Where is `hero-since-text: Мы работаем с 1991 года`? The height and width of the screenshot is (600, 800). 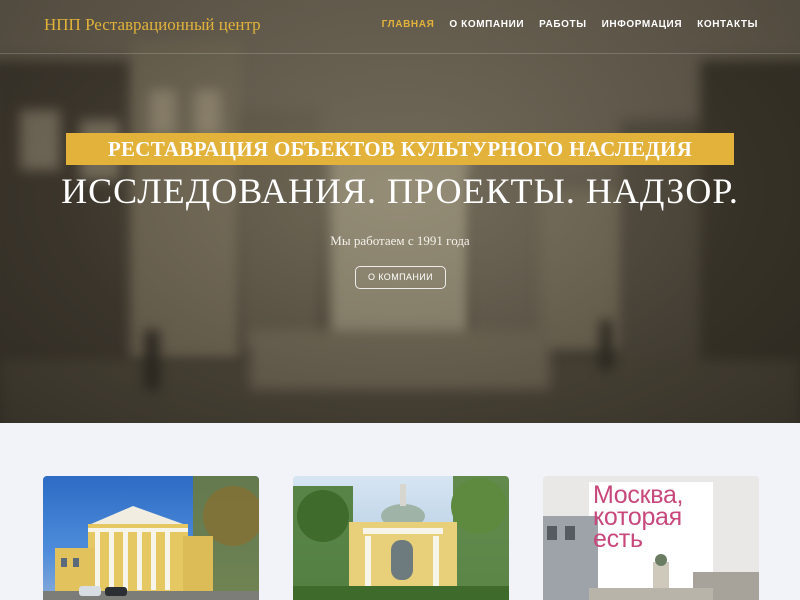 hero-since-text: Мы работаем с 1991 года is located at coordinates (400, 240).